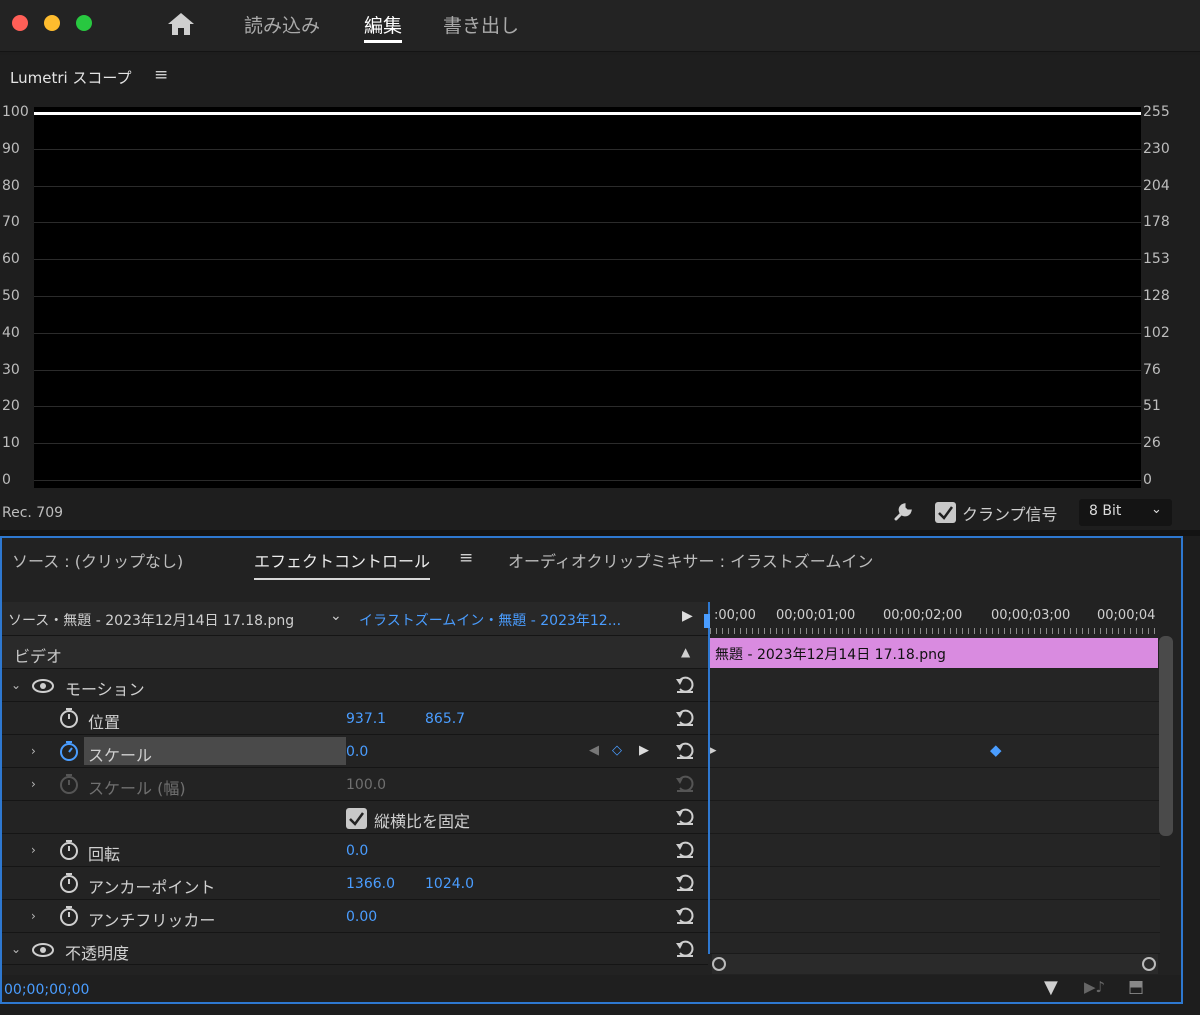  Describe the element at coordinates (1156, 185) in the screenshot. I see `right-axis-tick: 204` at that location.